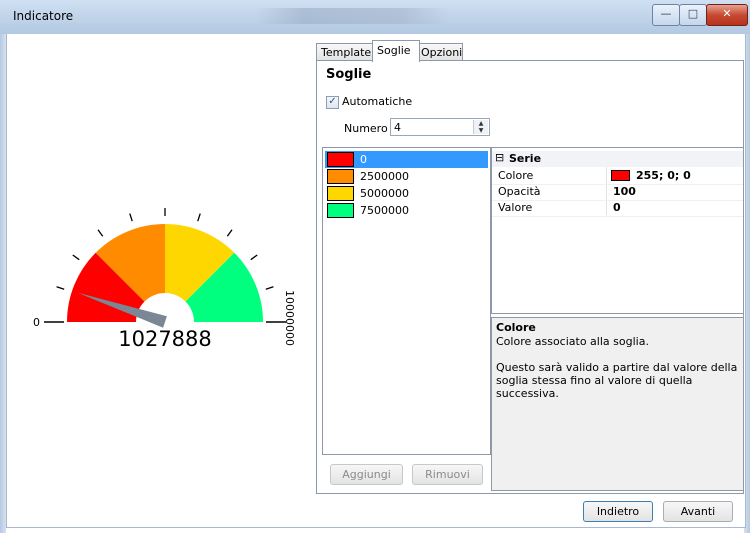 This screenshot has width=750, height=533. What do you see at coordinates (515, 207) in the screenshot?
I see `property-name: Valore` at bounding box center [515, 207].